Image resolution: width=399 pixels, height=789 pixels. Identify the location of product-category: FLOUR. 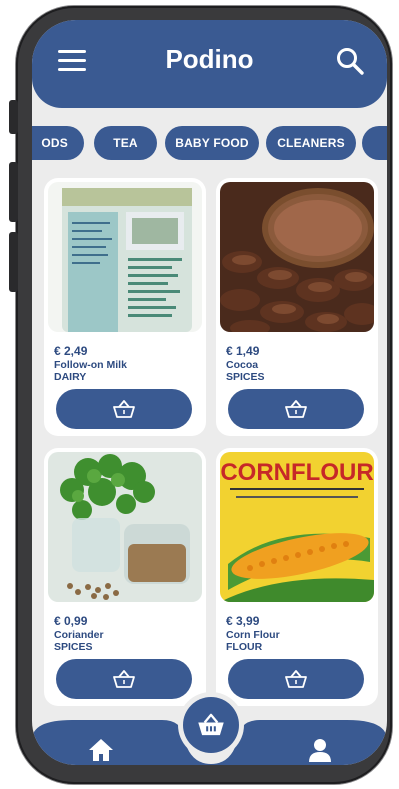
(244, 647).